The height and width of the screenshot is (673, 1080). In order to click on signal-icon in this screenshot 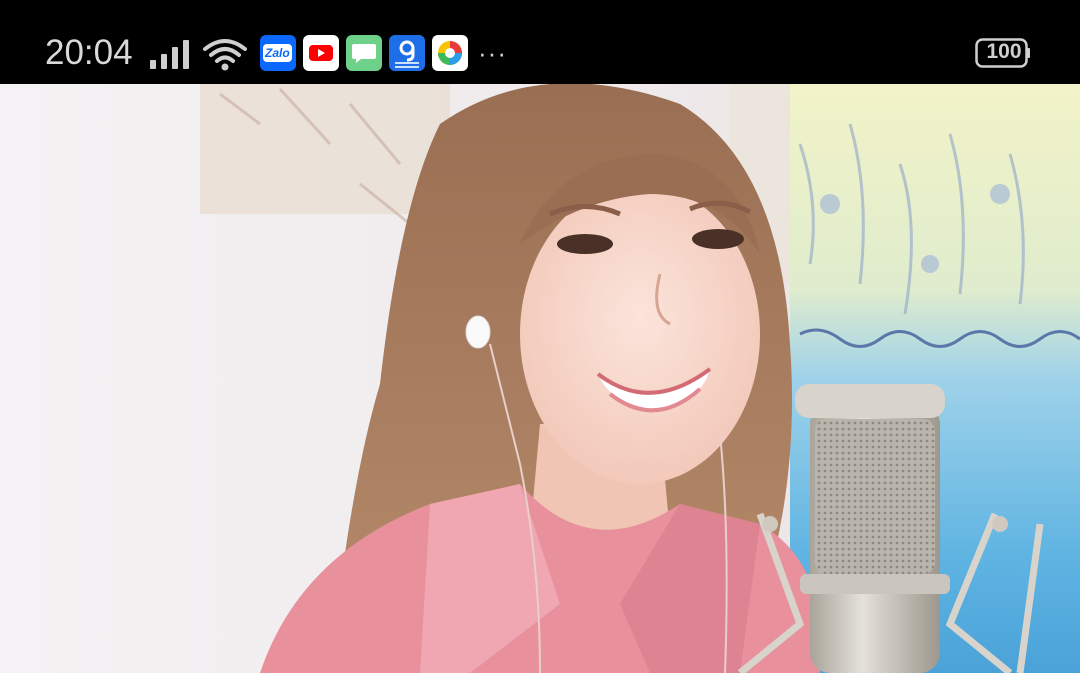, I will do `click(169, 54)`.